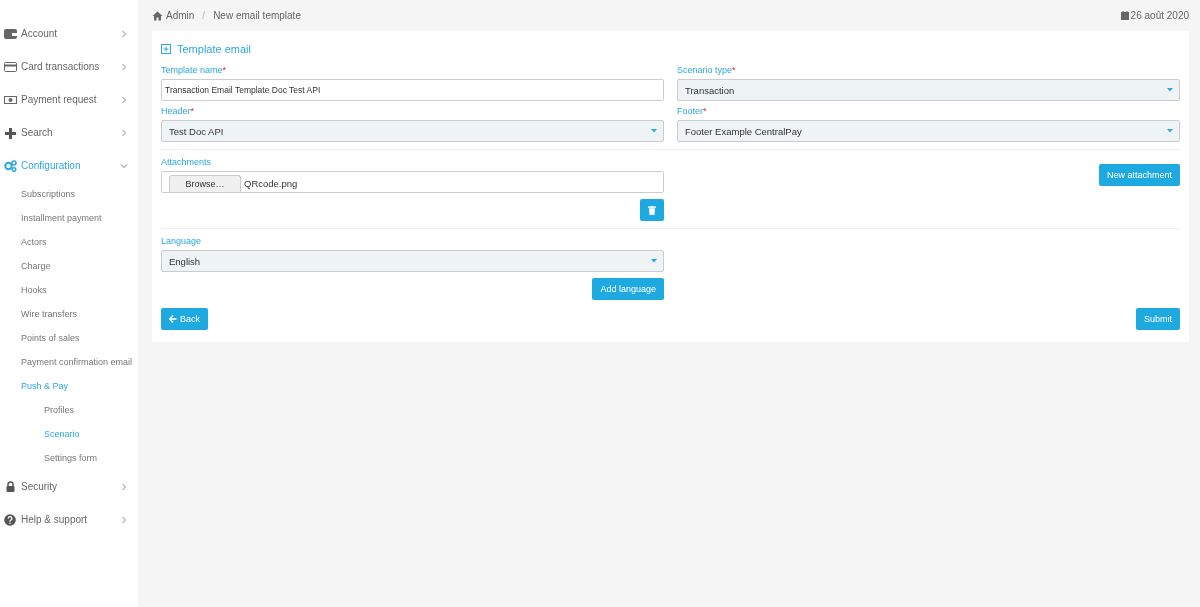 This screenshot has height=607, width=1200. Describe the element at coordinates (176, 111) in the screenshot. I see `field-label: Header` at that location.